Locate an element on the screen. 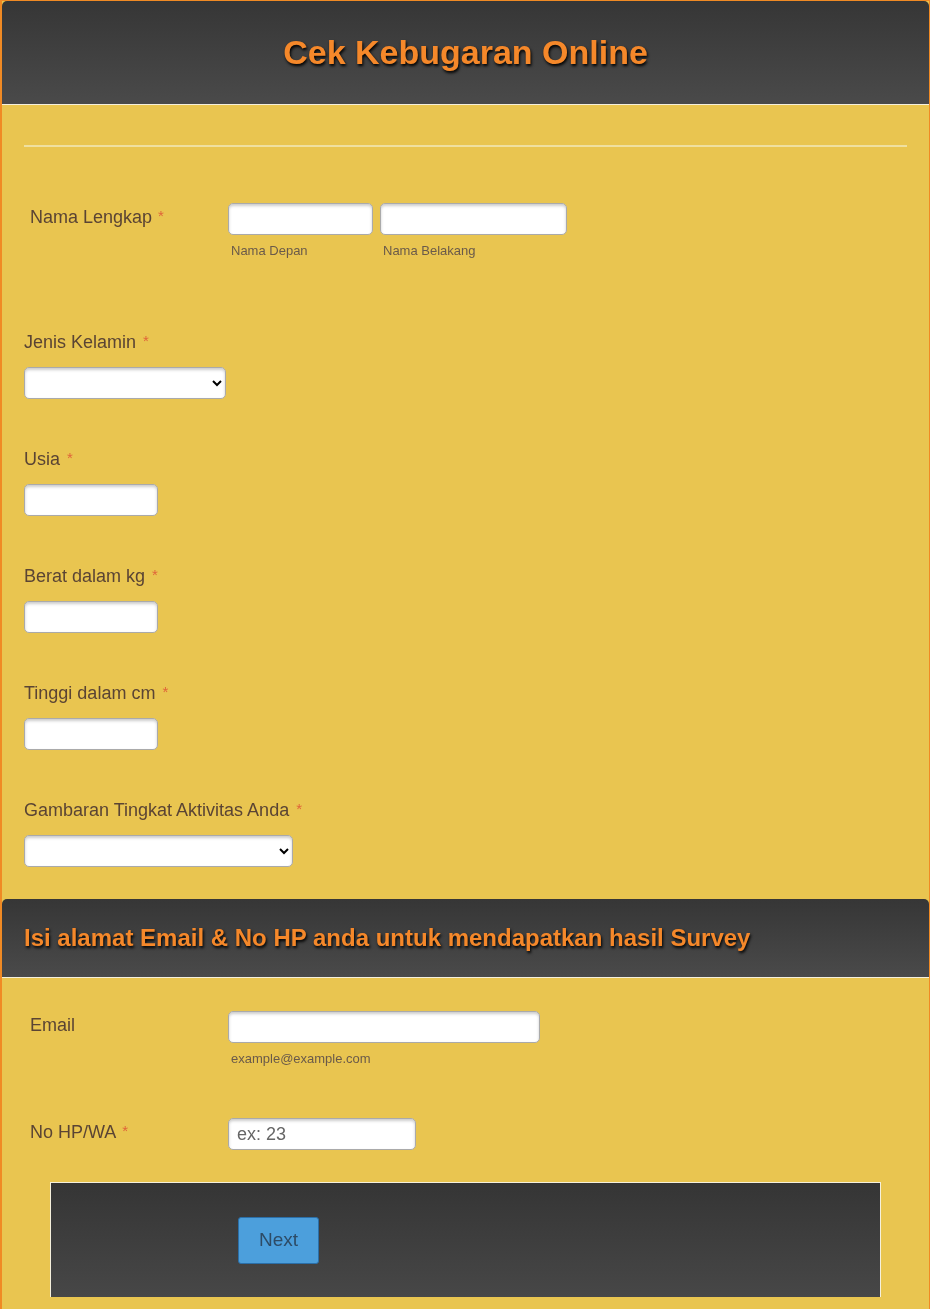 The image size is (930, 1309). field-label: Nama Lengkap is located at coordinates (91, 218).